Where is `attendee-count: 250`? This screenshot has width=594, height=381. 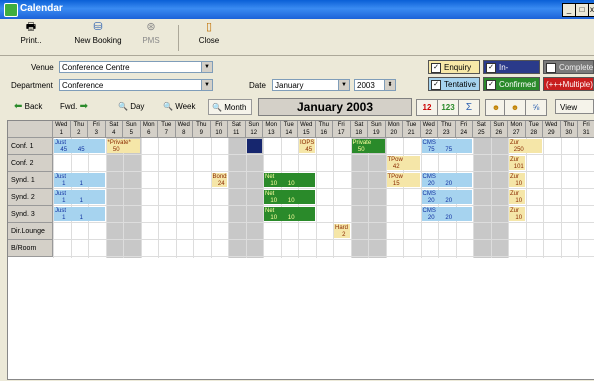
attendee-count: 250 is located at coordinates (518, 150).